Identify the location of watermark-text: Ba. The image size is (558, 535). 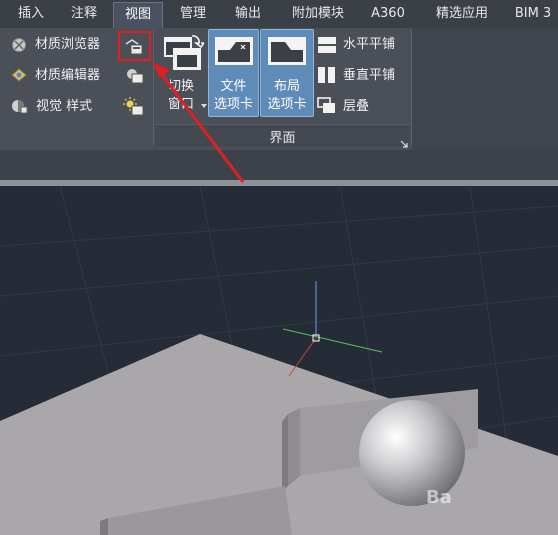
(439, 497).